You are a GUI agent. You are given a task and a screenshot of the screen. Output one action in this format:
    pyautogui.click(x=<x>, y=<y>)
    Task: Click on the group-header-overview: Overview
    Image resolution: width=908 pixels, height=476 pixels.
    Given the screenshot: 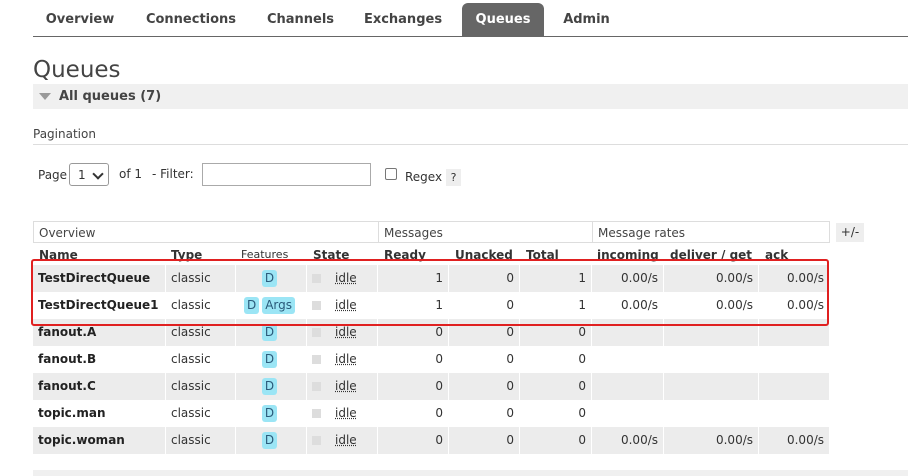 What is the action you would take?
    pyautogui.click(x=206, y=232)
    